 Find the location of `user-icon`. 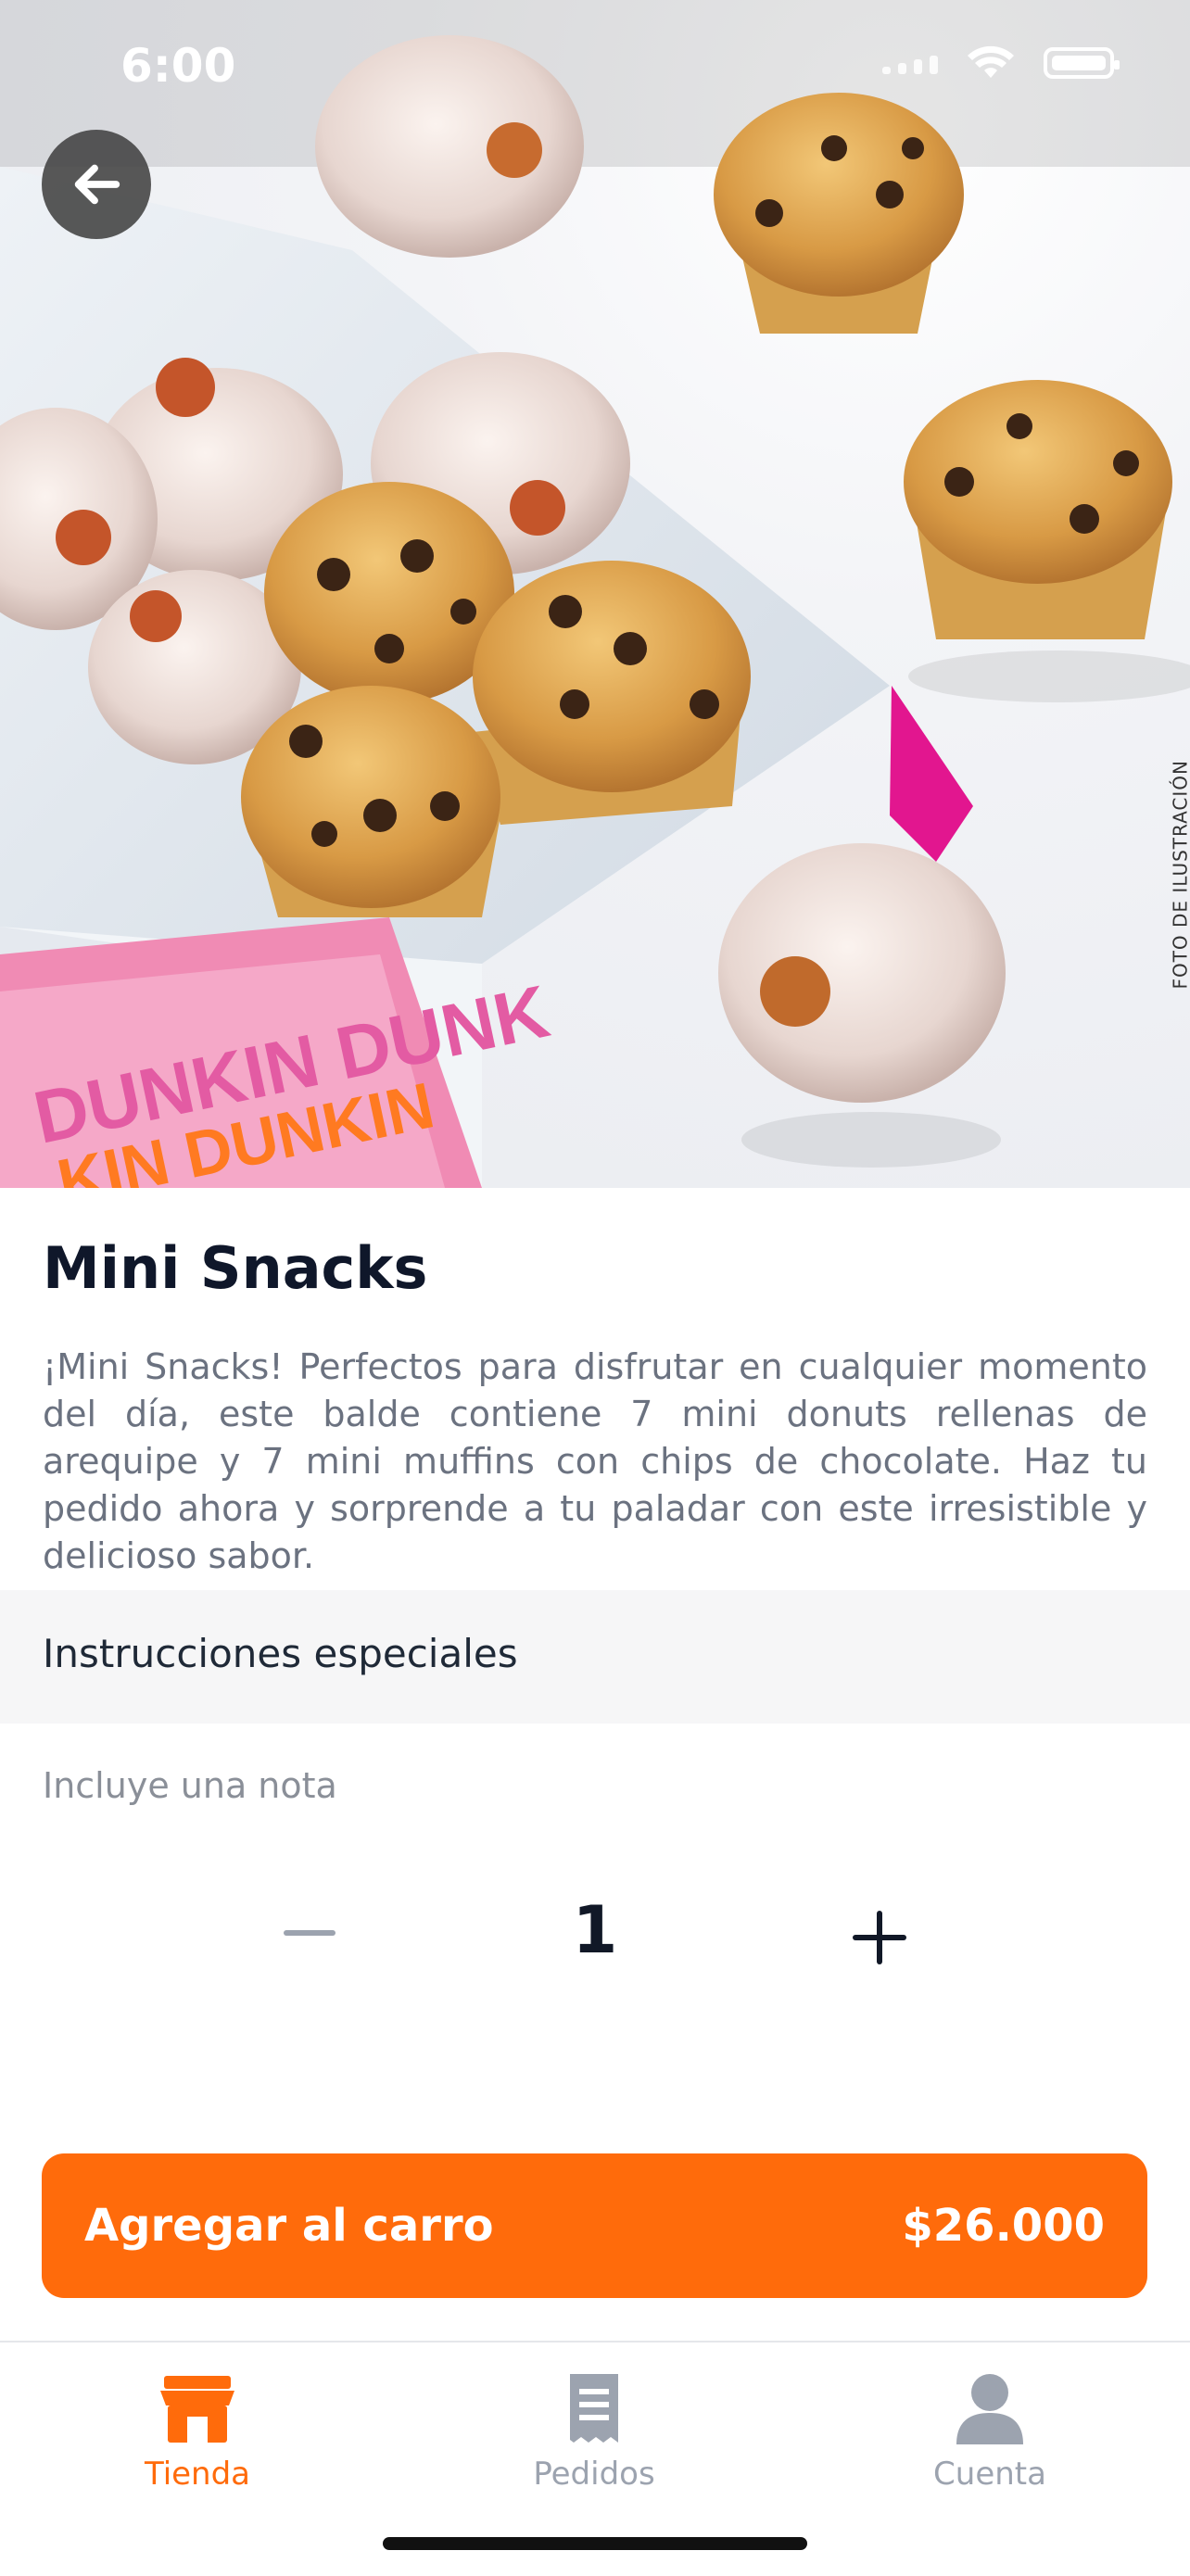

user-icon is located at coordinates (990, 2408).